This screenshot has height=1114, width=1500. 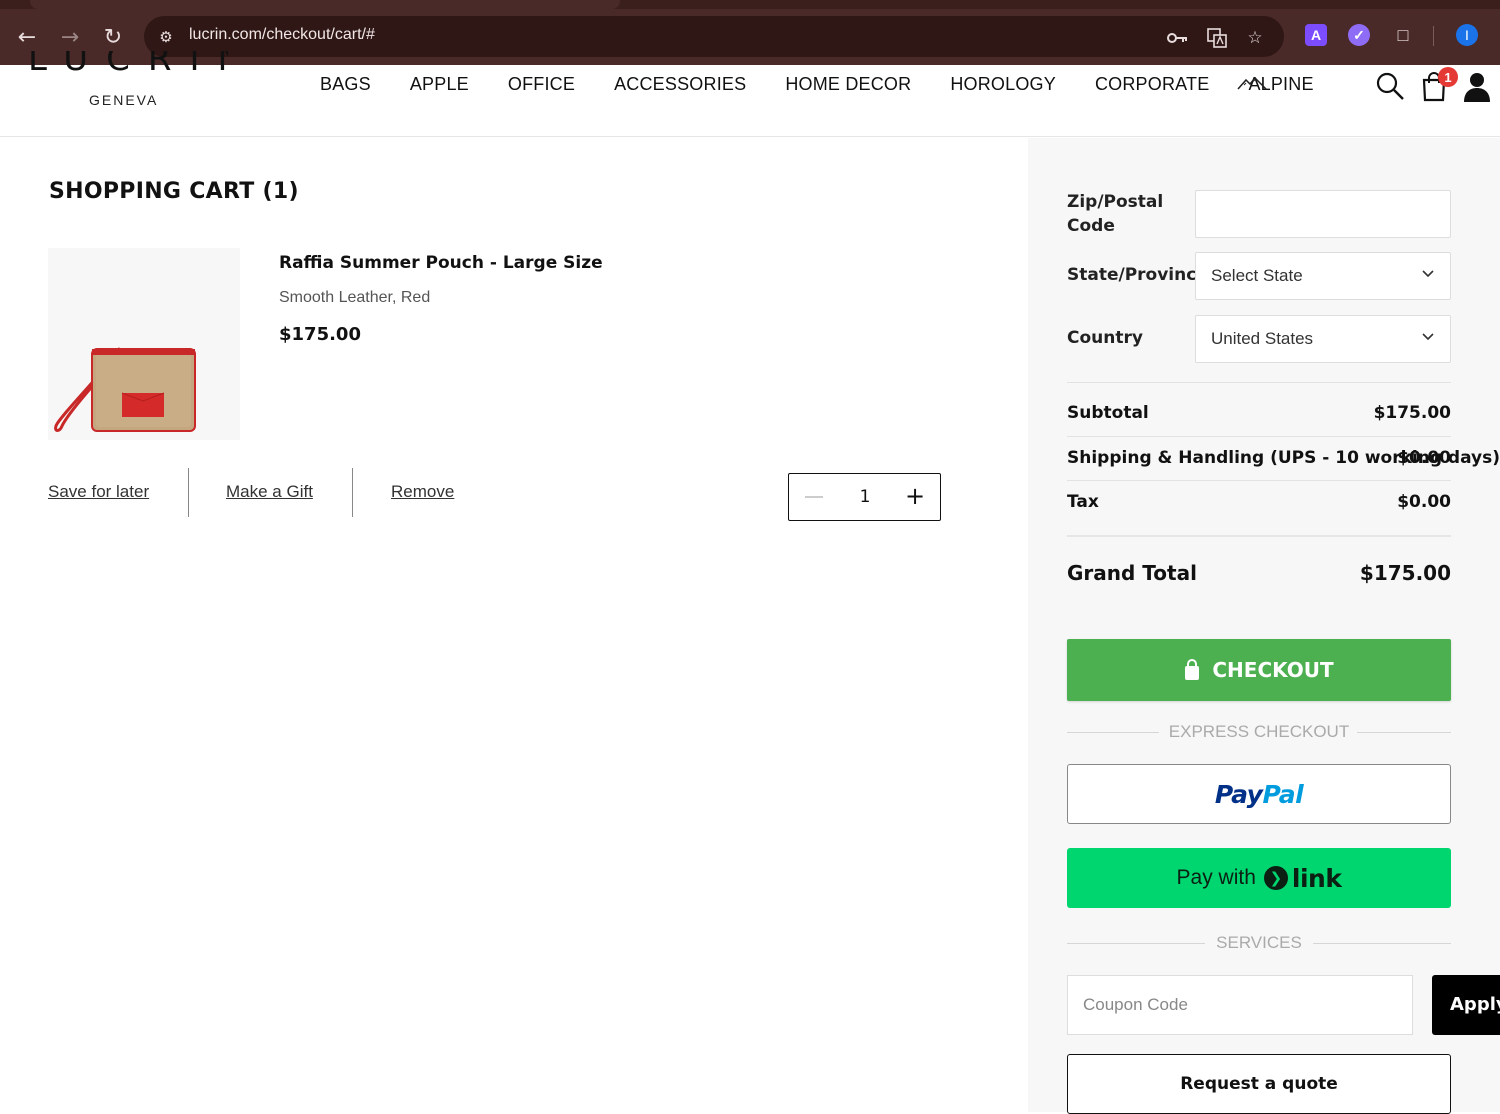 I want to click on tab-strip, so click(x=750, y=4).